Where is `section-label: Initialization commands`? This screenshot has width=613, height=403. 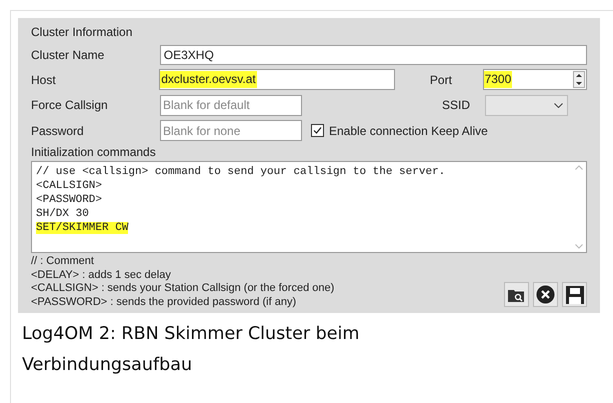 section-label: Initialization commands is located at coordinates (94, 152).